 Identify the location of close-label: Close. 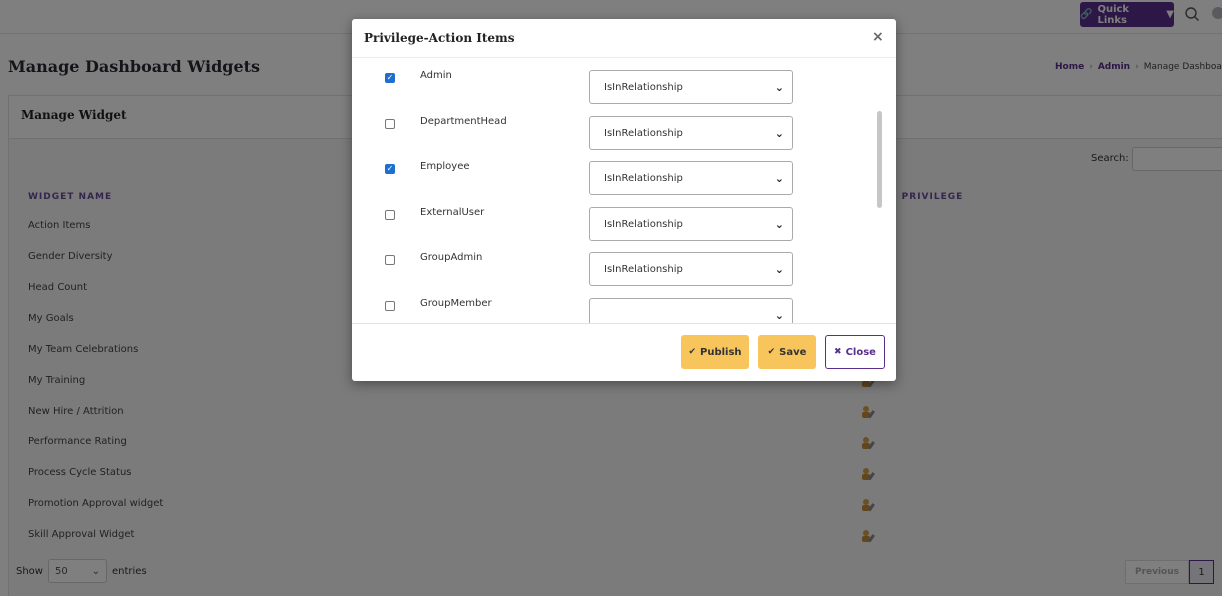
(860, 352).